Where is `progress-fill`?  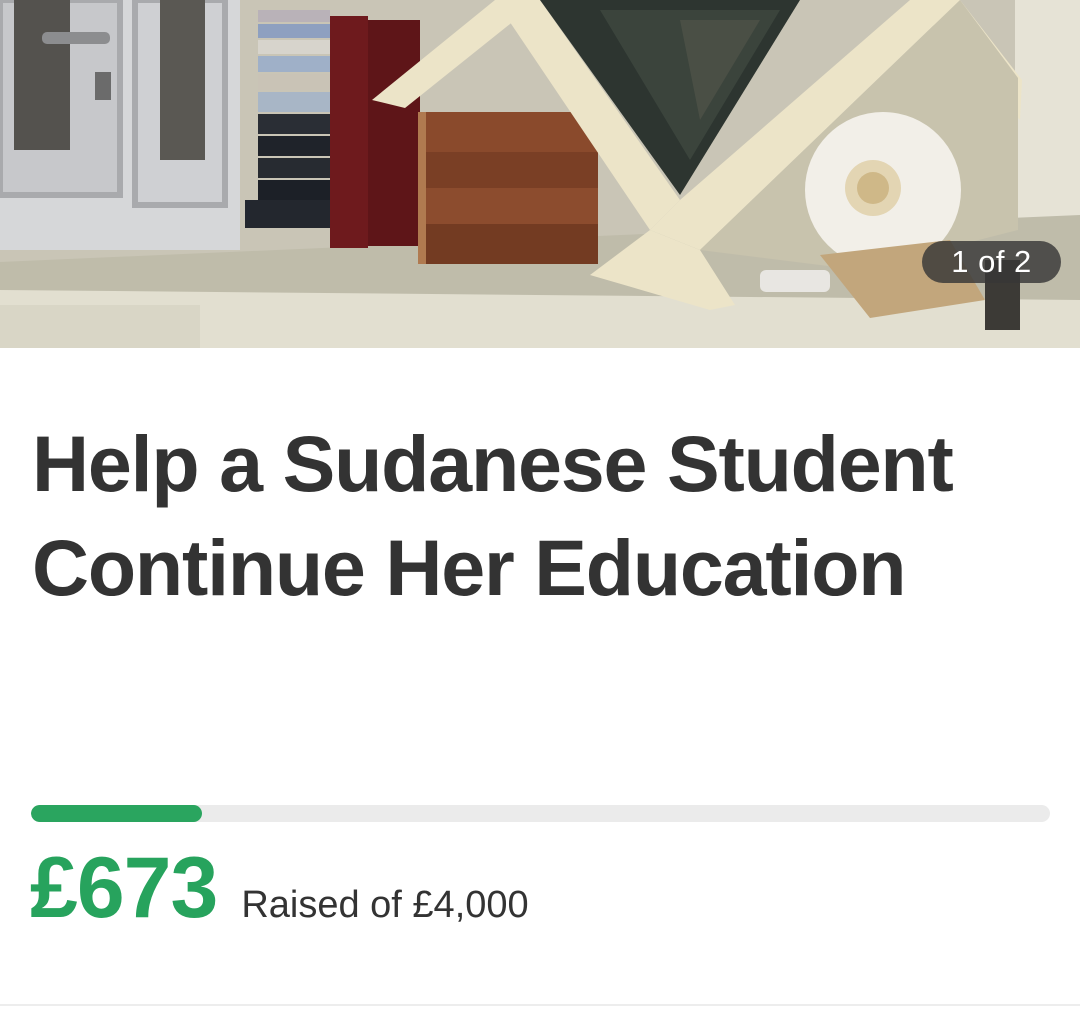 progress-fill is located at coordinates (117, 813).